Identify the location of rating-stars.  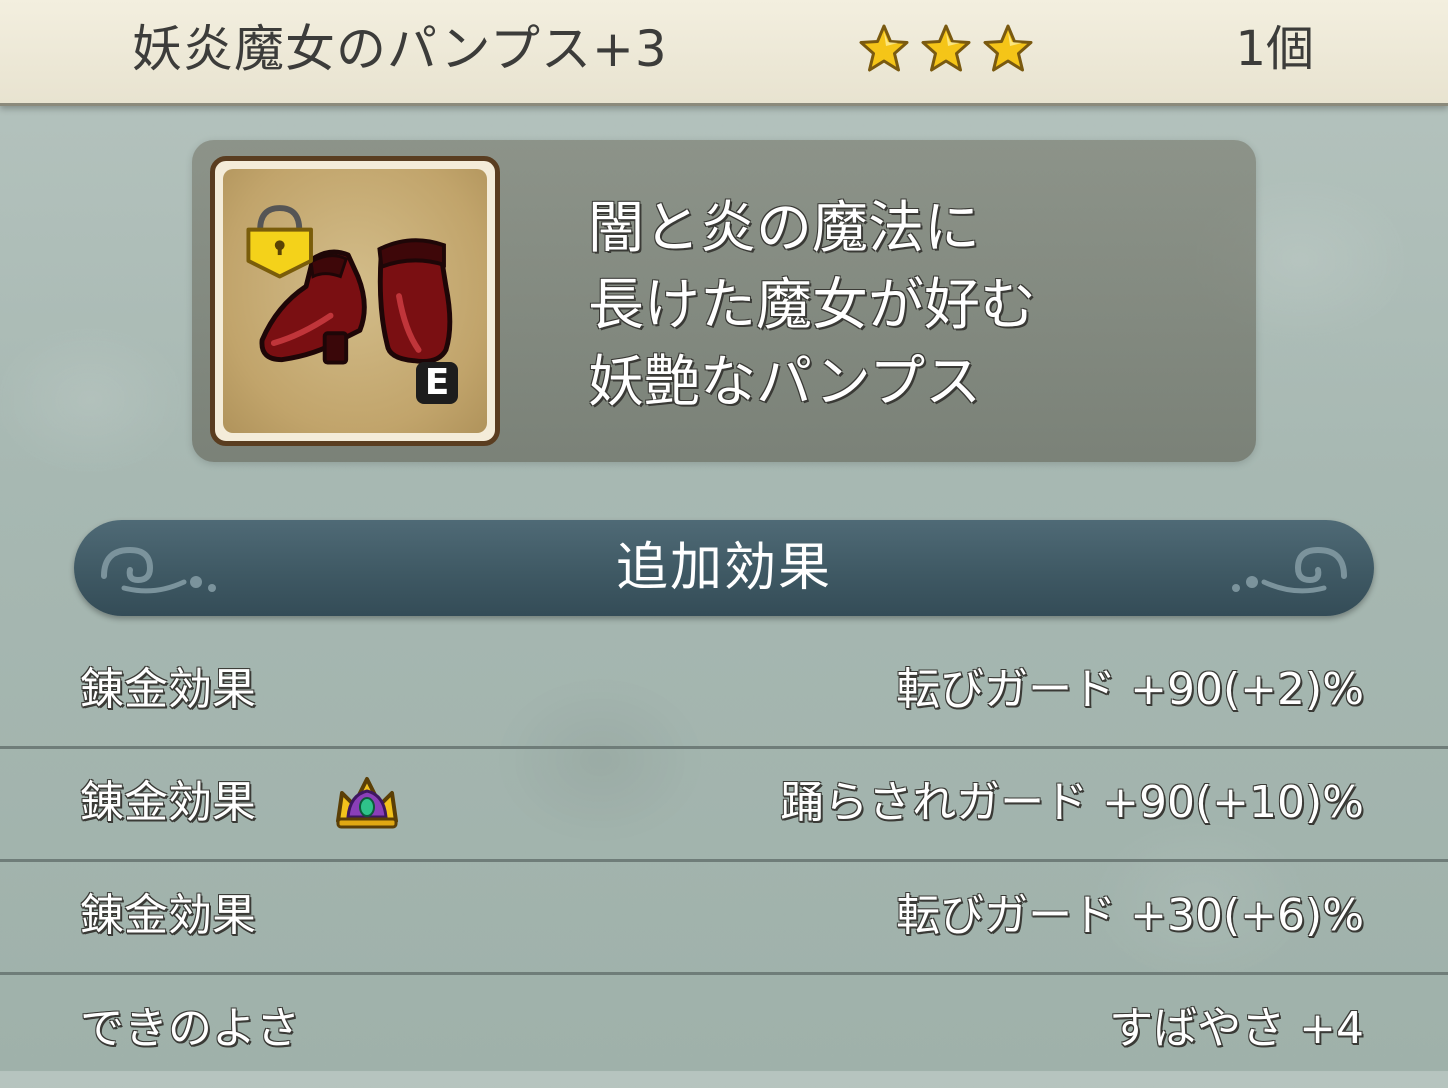
(946, 50).